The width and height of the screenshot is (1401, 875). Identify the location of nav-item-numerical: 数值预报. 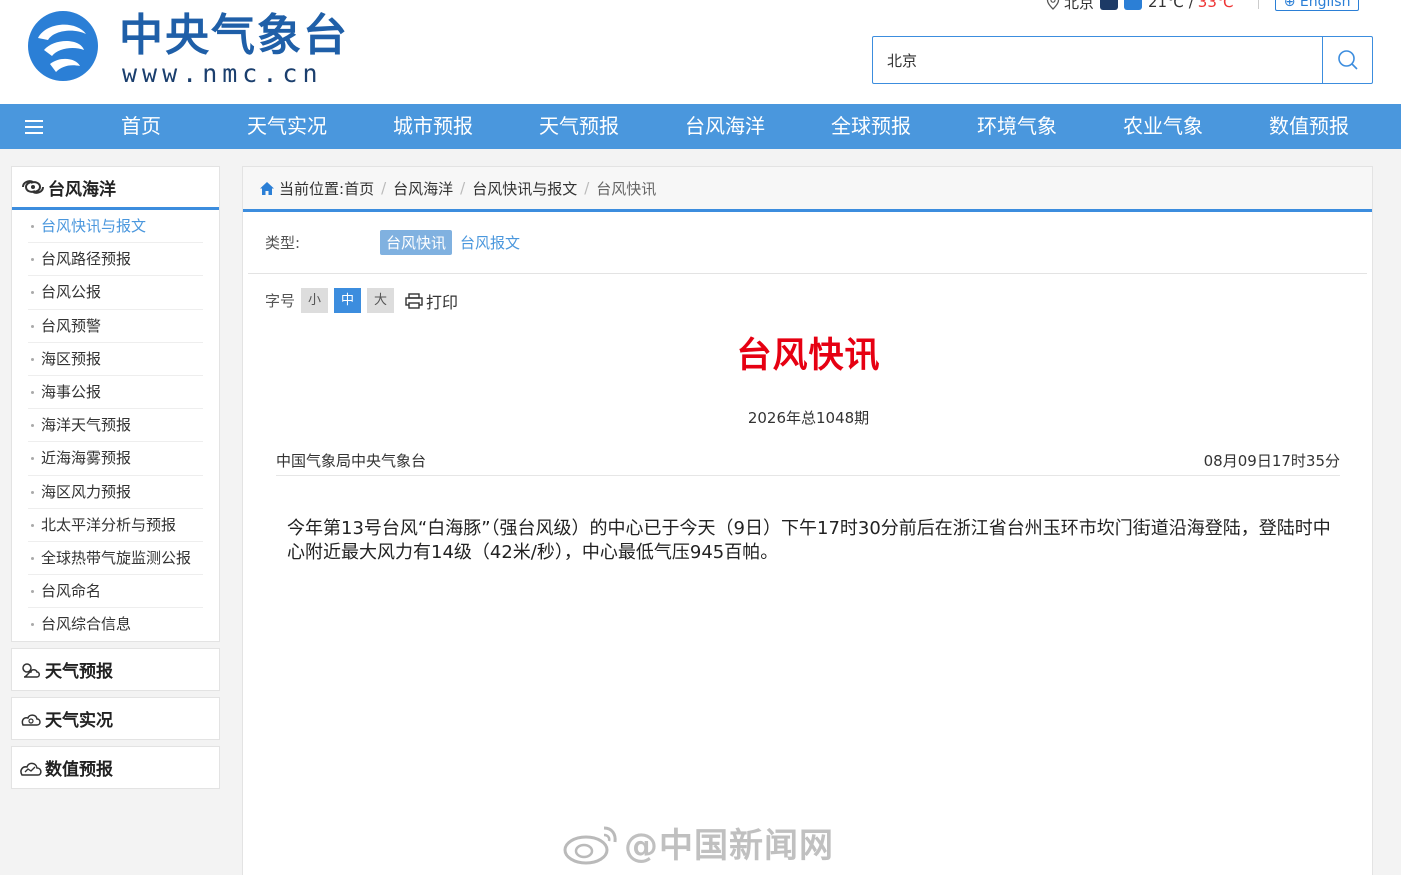
(1309, 126).